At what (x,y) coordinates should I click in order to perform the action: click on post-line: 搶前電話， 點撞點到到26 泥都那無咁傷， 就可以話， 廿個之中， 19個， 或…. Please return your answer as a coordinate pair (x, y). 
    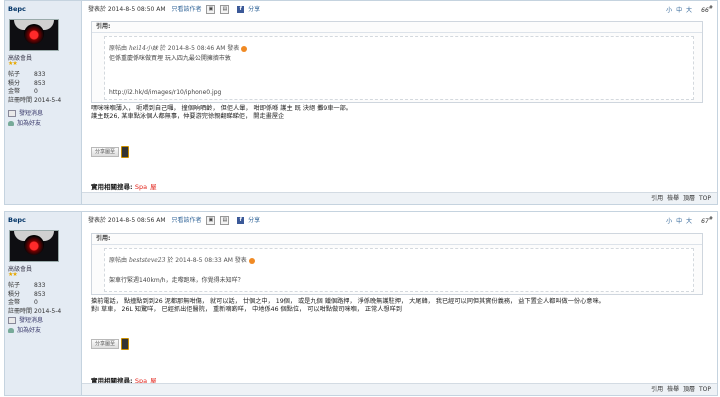
    Looking at the image, I should click on (348, 301).